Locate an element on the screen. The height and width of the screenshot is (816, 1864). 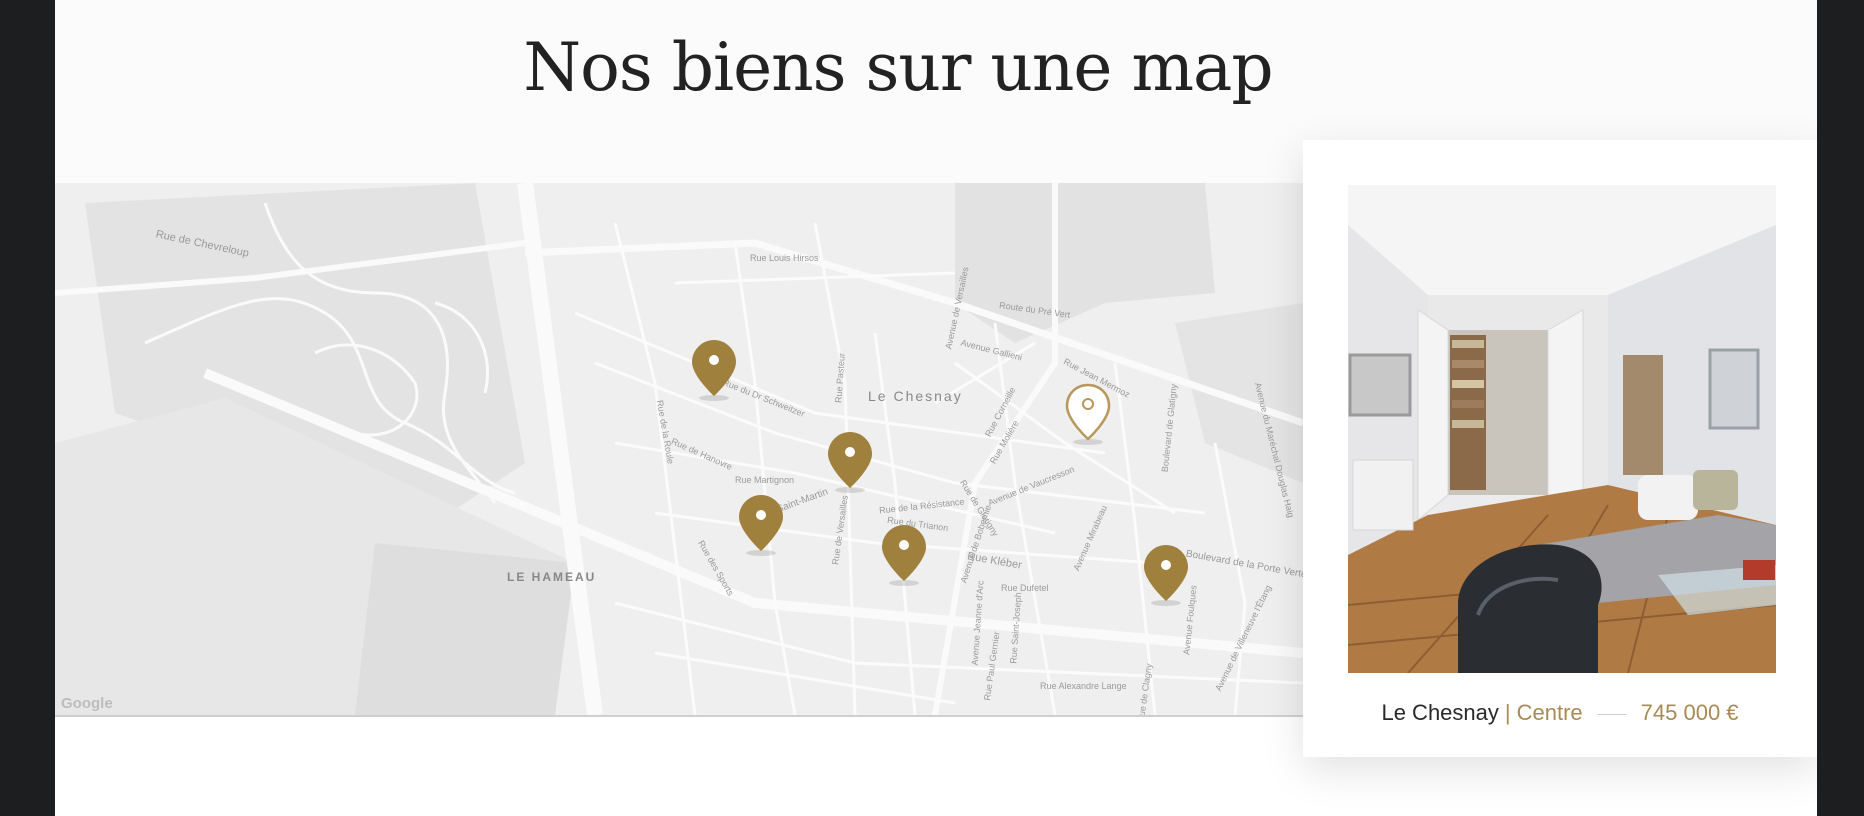
caption-divider is located at coordinates (1611, 714).